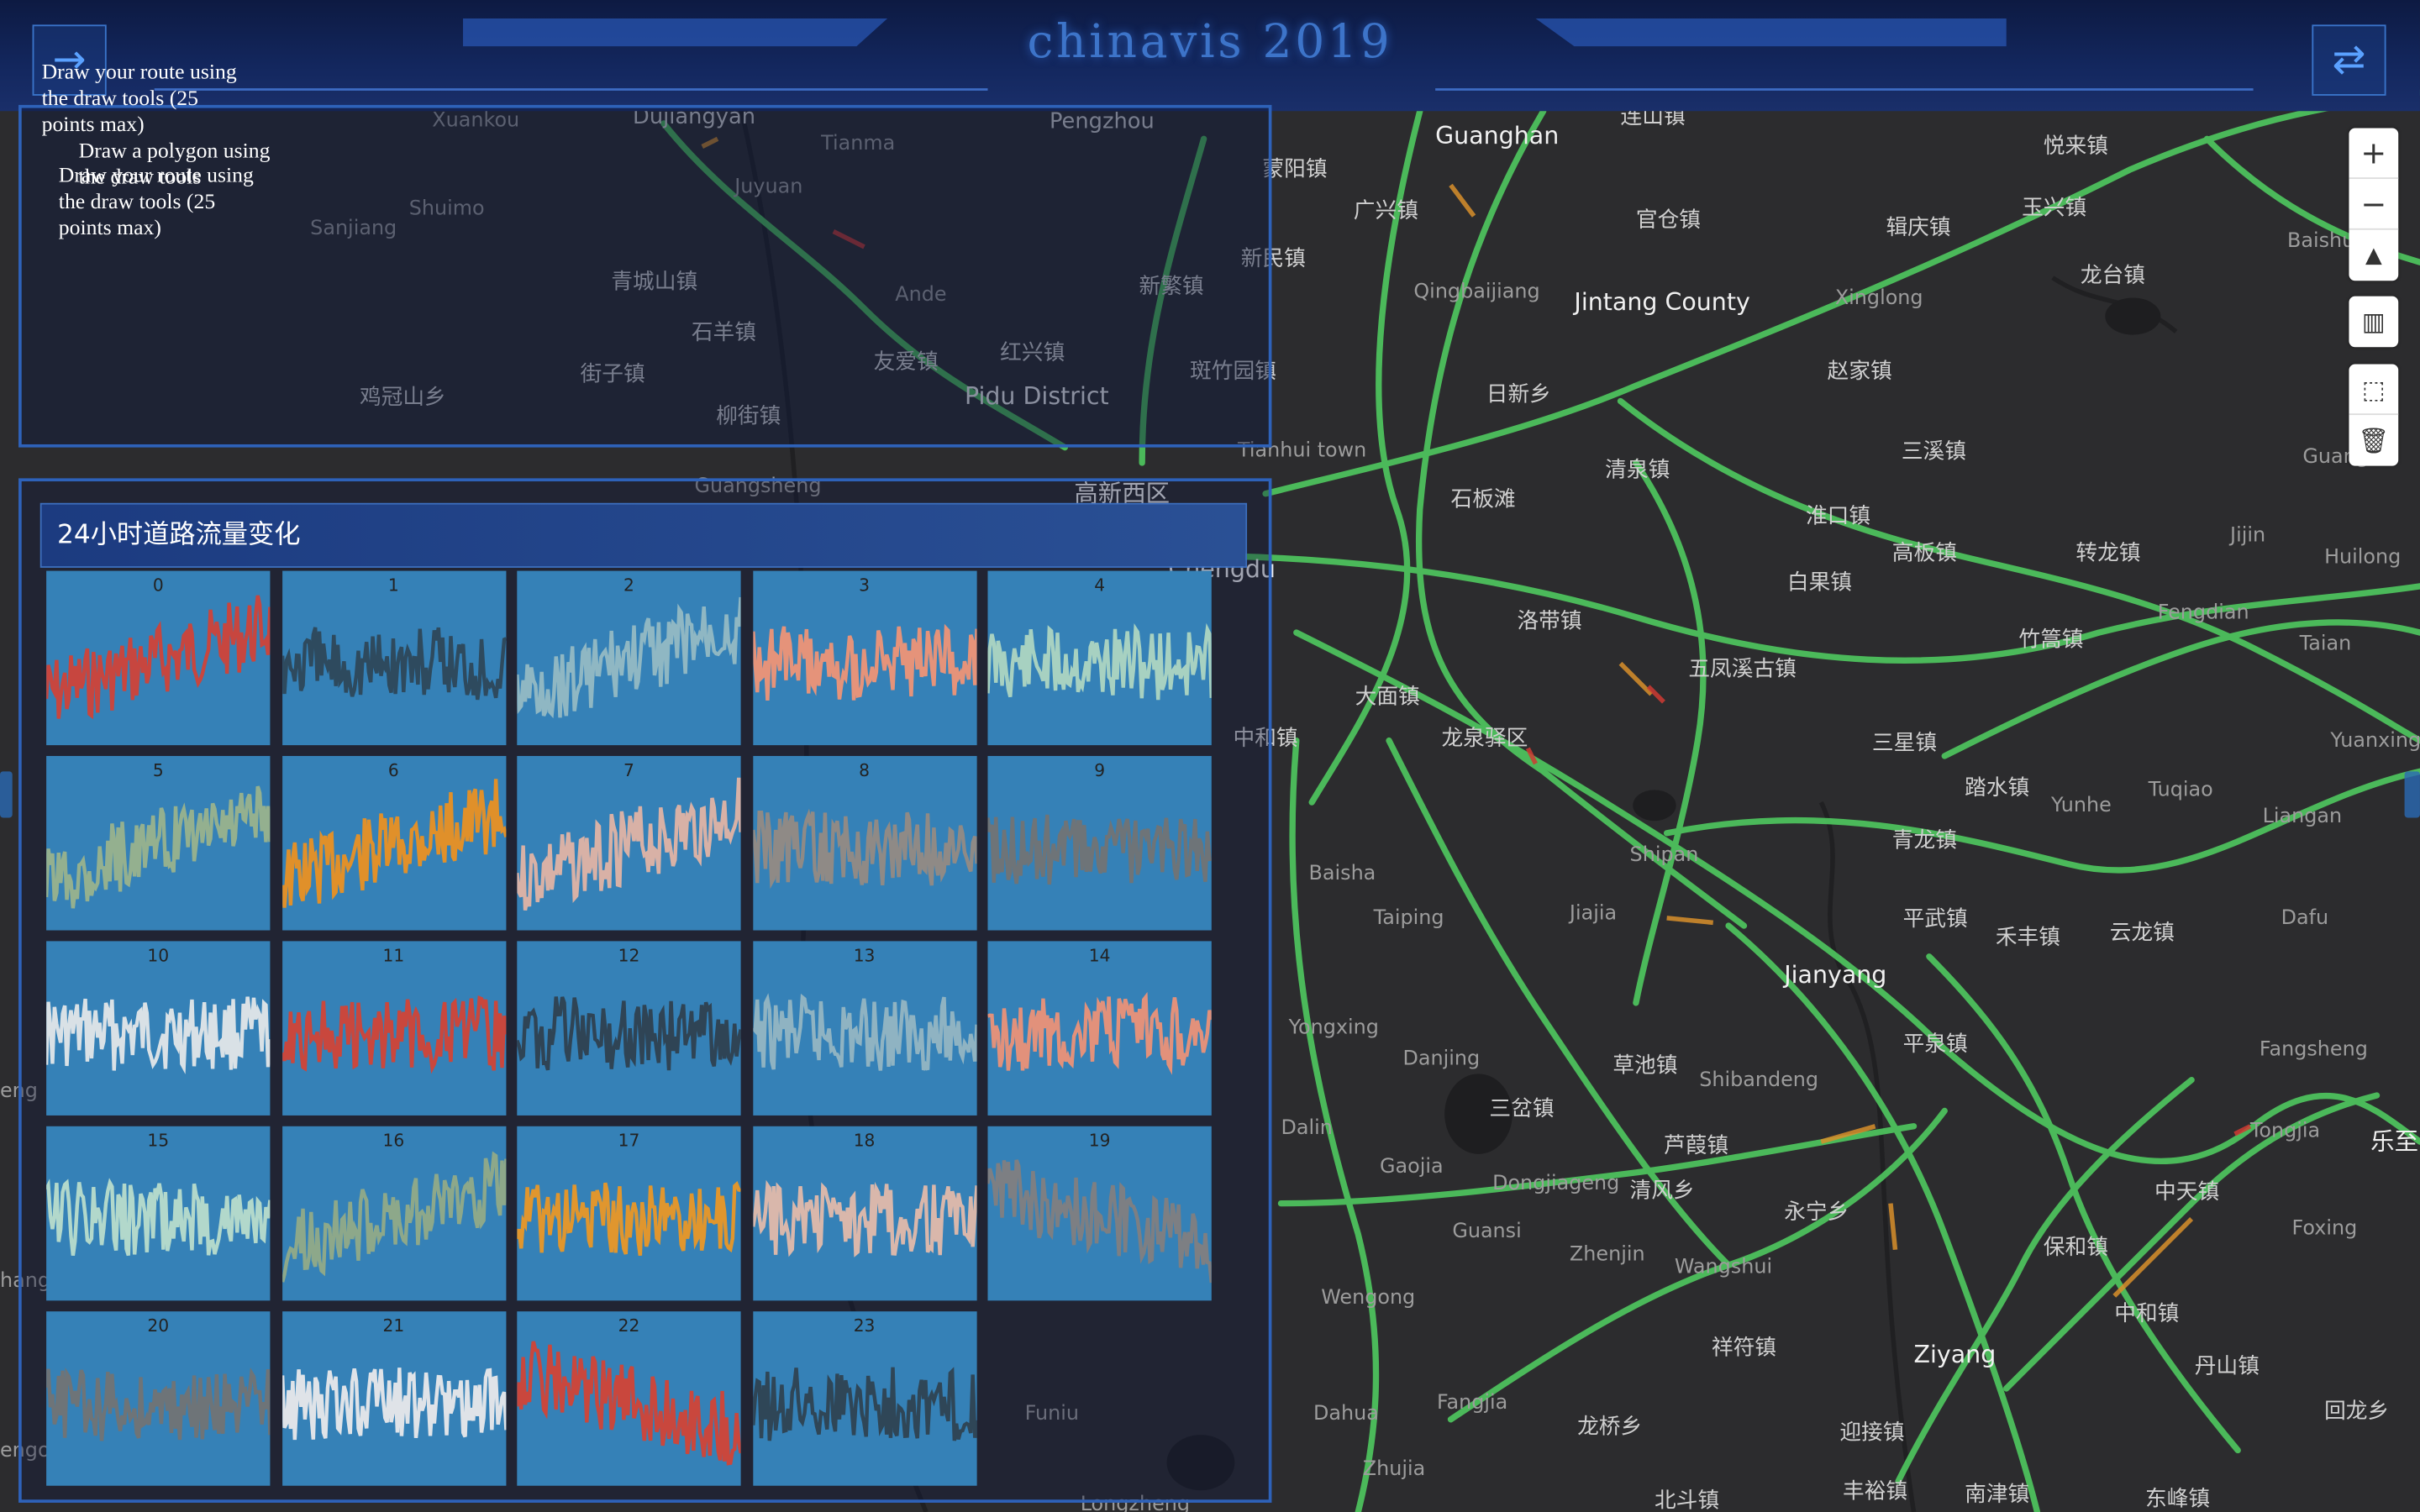  Describe the element at coordinates (1592, 913) in the screenshot. I see `map-place-label: Jiajia` at that location.